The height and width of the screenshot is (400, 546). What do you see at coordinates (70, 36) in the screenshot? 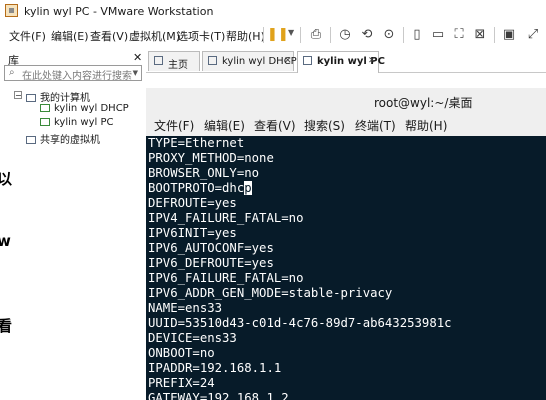
I see `menu-edit: 编辑(E)` at bounding box center [70, 36].